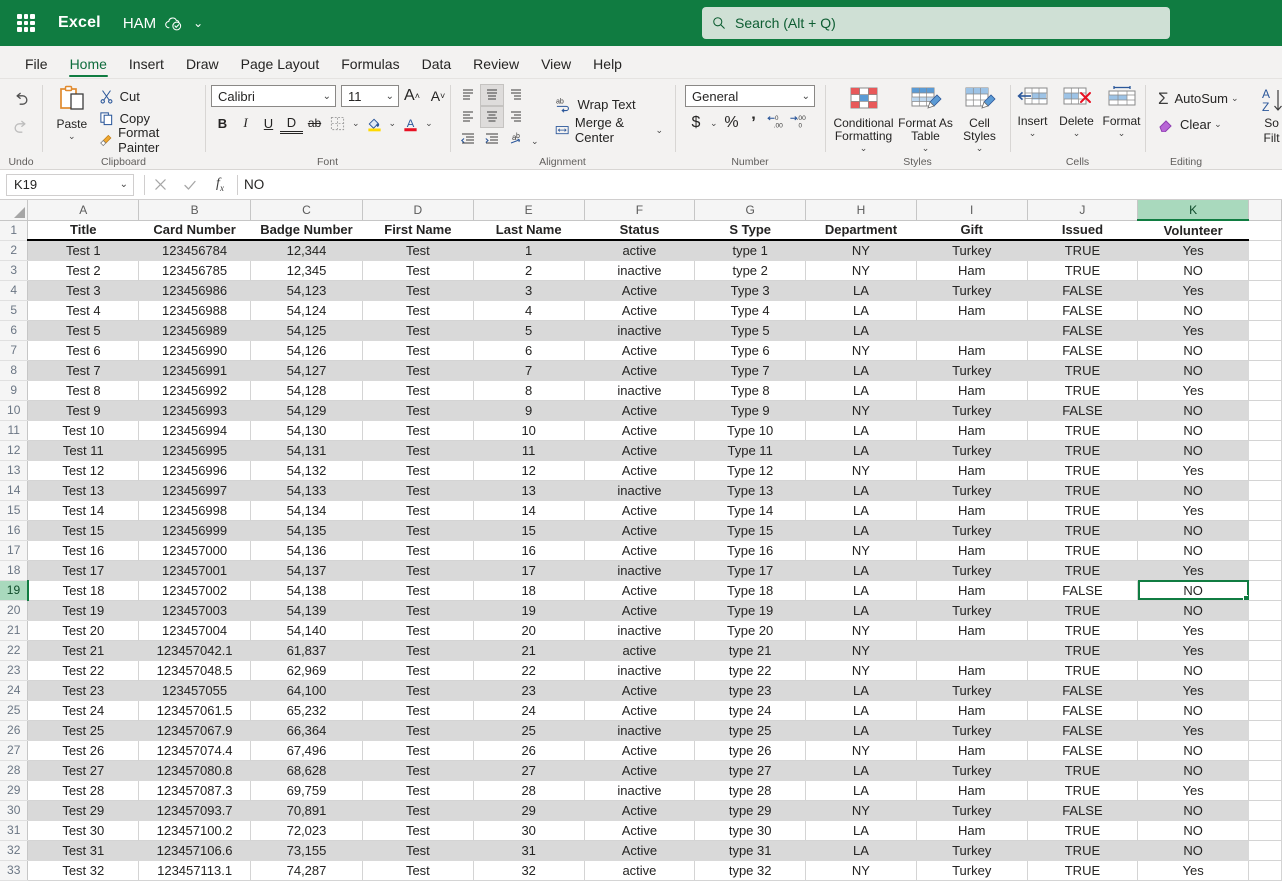  I want to click on cell-C14: 54,133, so click(306, 490).